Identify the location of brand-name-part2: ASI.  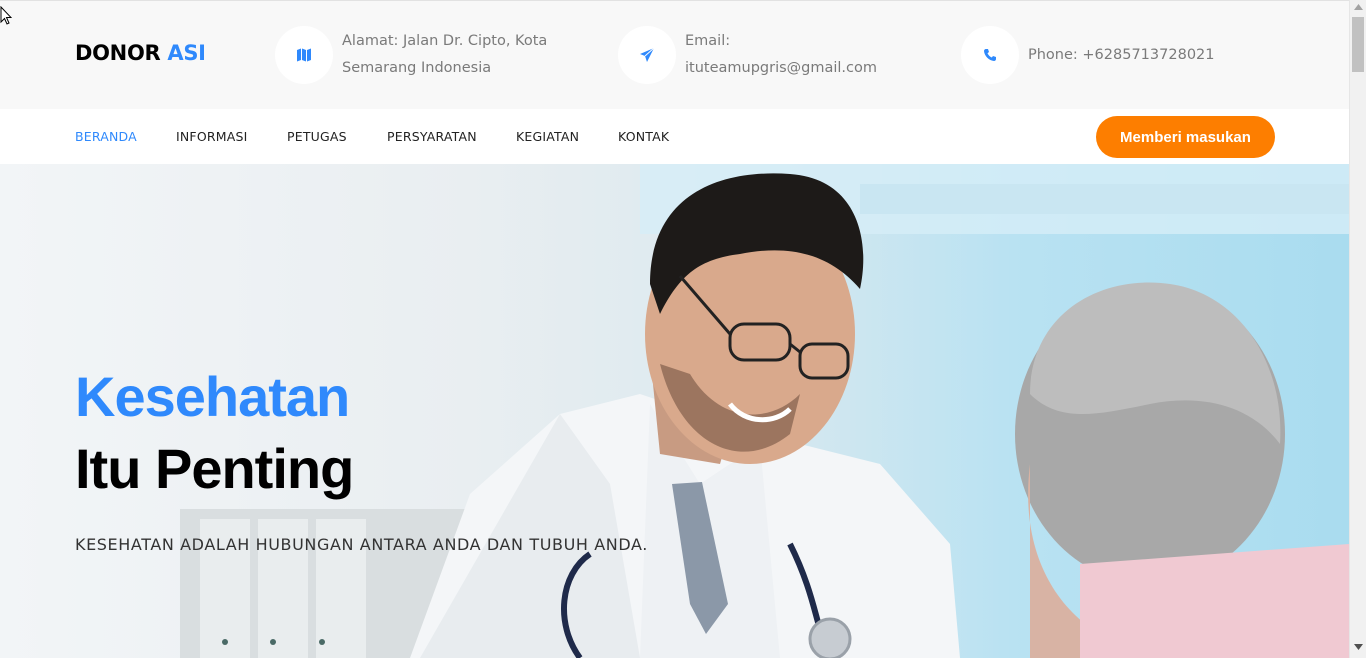
(186, 53).